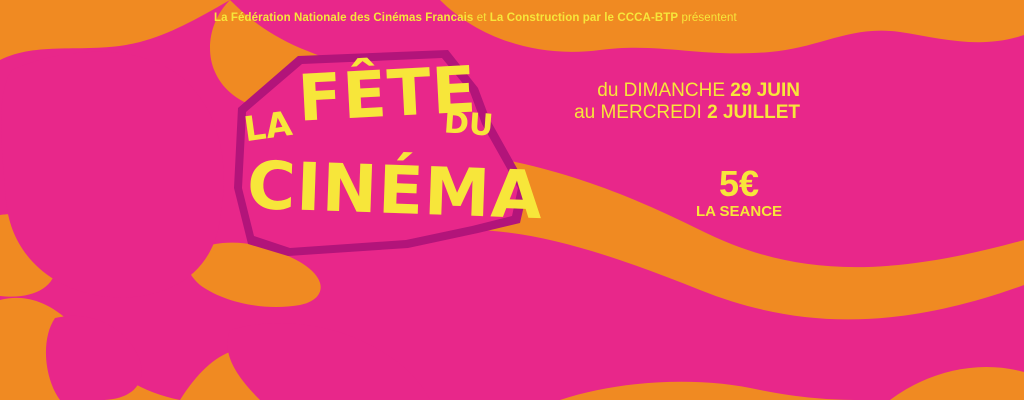 Image resolution: width=1024 pixels, height=400 pixels. I want to click on logo-la: LA, so click(268, 127).